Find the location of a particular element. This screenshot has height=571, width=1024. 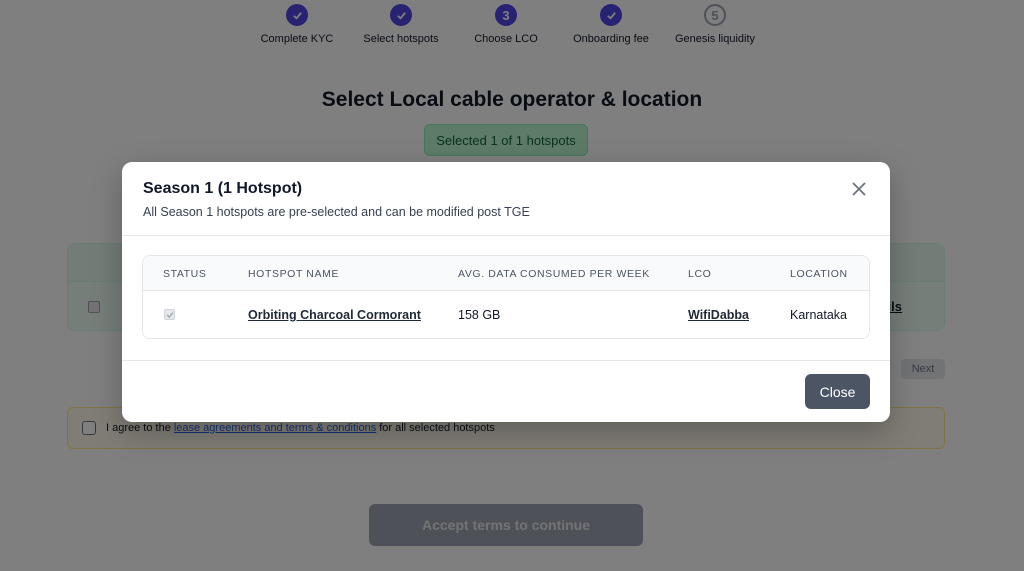

column-header-hotspot-name: HOTSPOT NAME is located at coordinates (294, 274).